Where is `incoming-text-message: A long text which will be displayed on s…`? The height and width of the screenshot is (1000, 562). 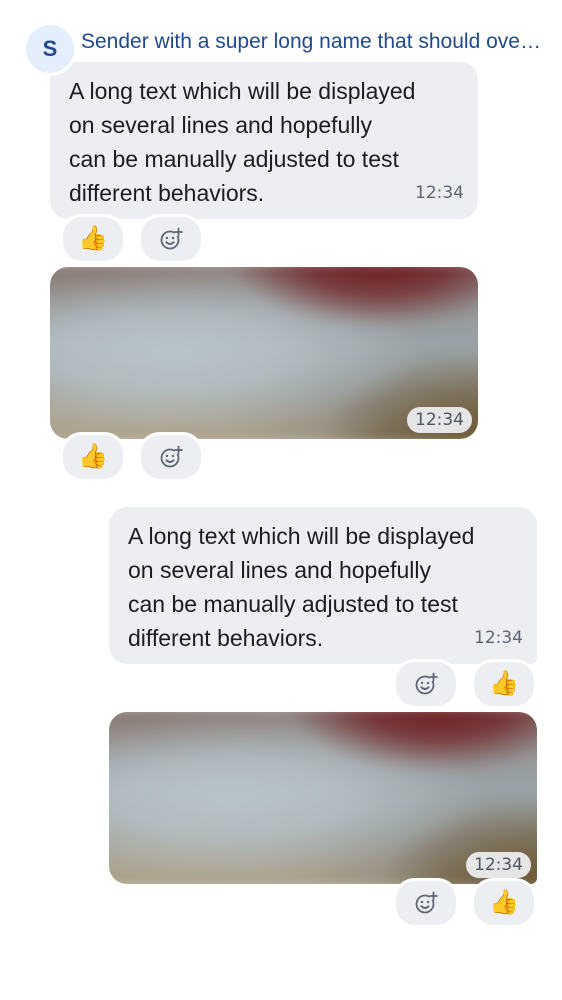
incoming-text-message: A long text which will be displayed on s… is located at coordinates (264, 140).